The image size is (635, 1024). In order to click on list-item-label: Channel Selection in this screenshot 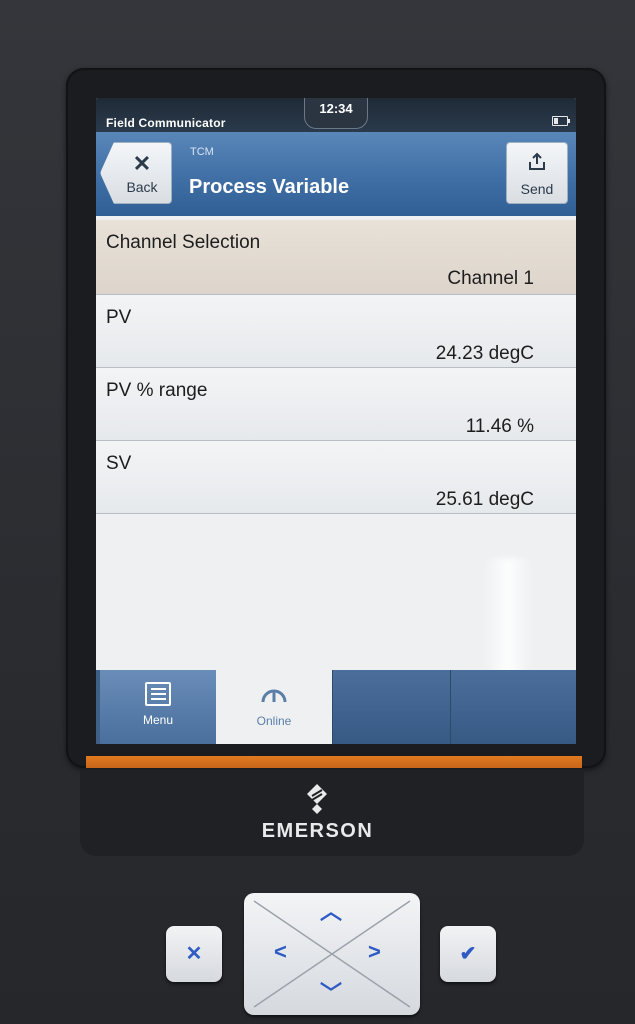, I will do `click(183, 242)`.